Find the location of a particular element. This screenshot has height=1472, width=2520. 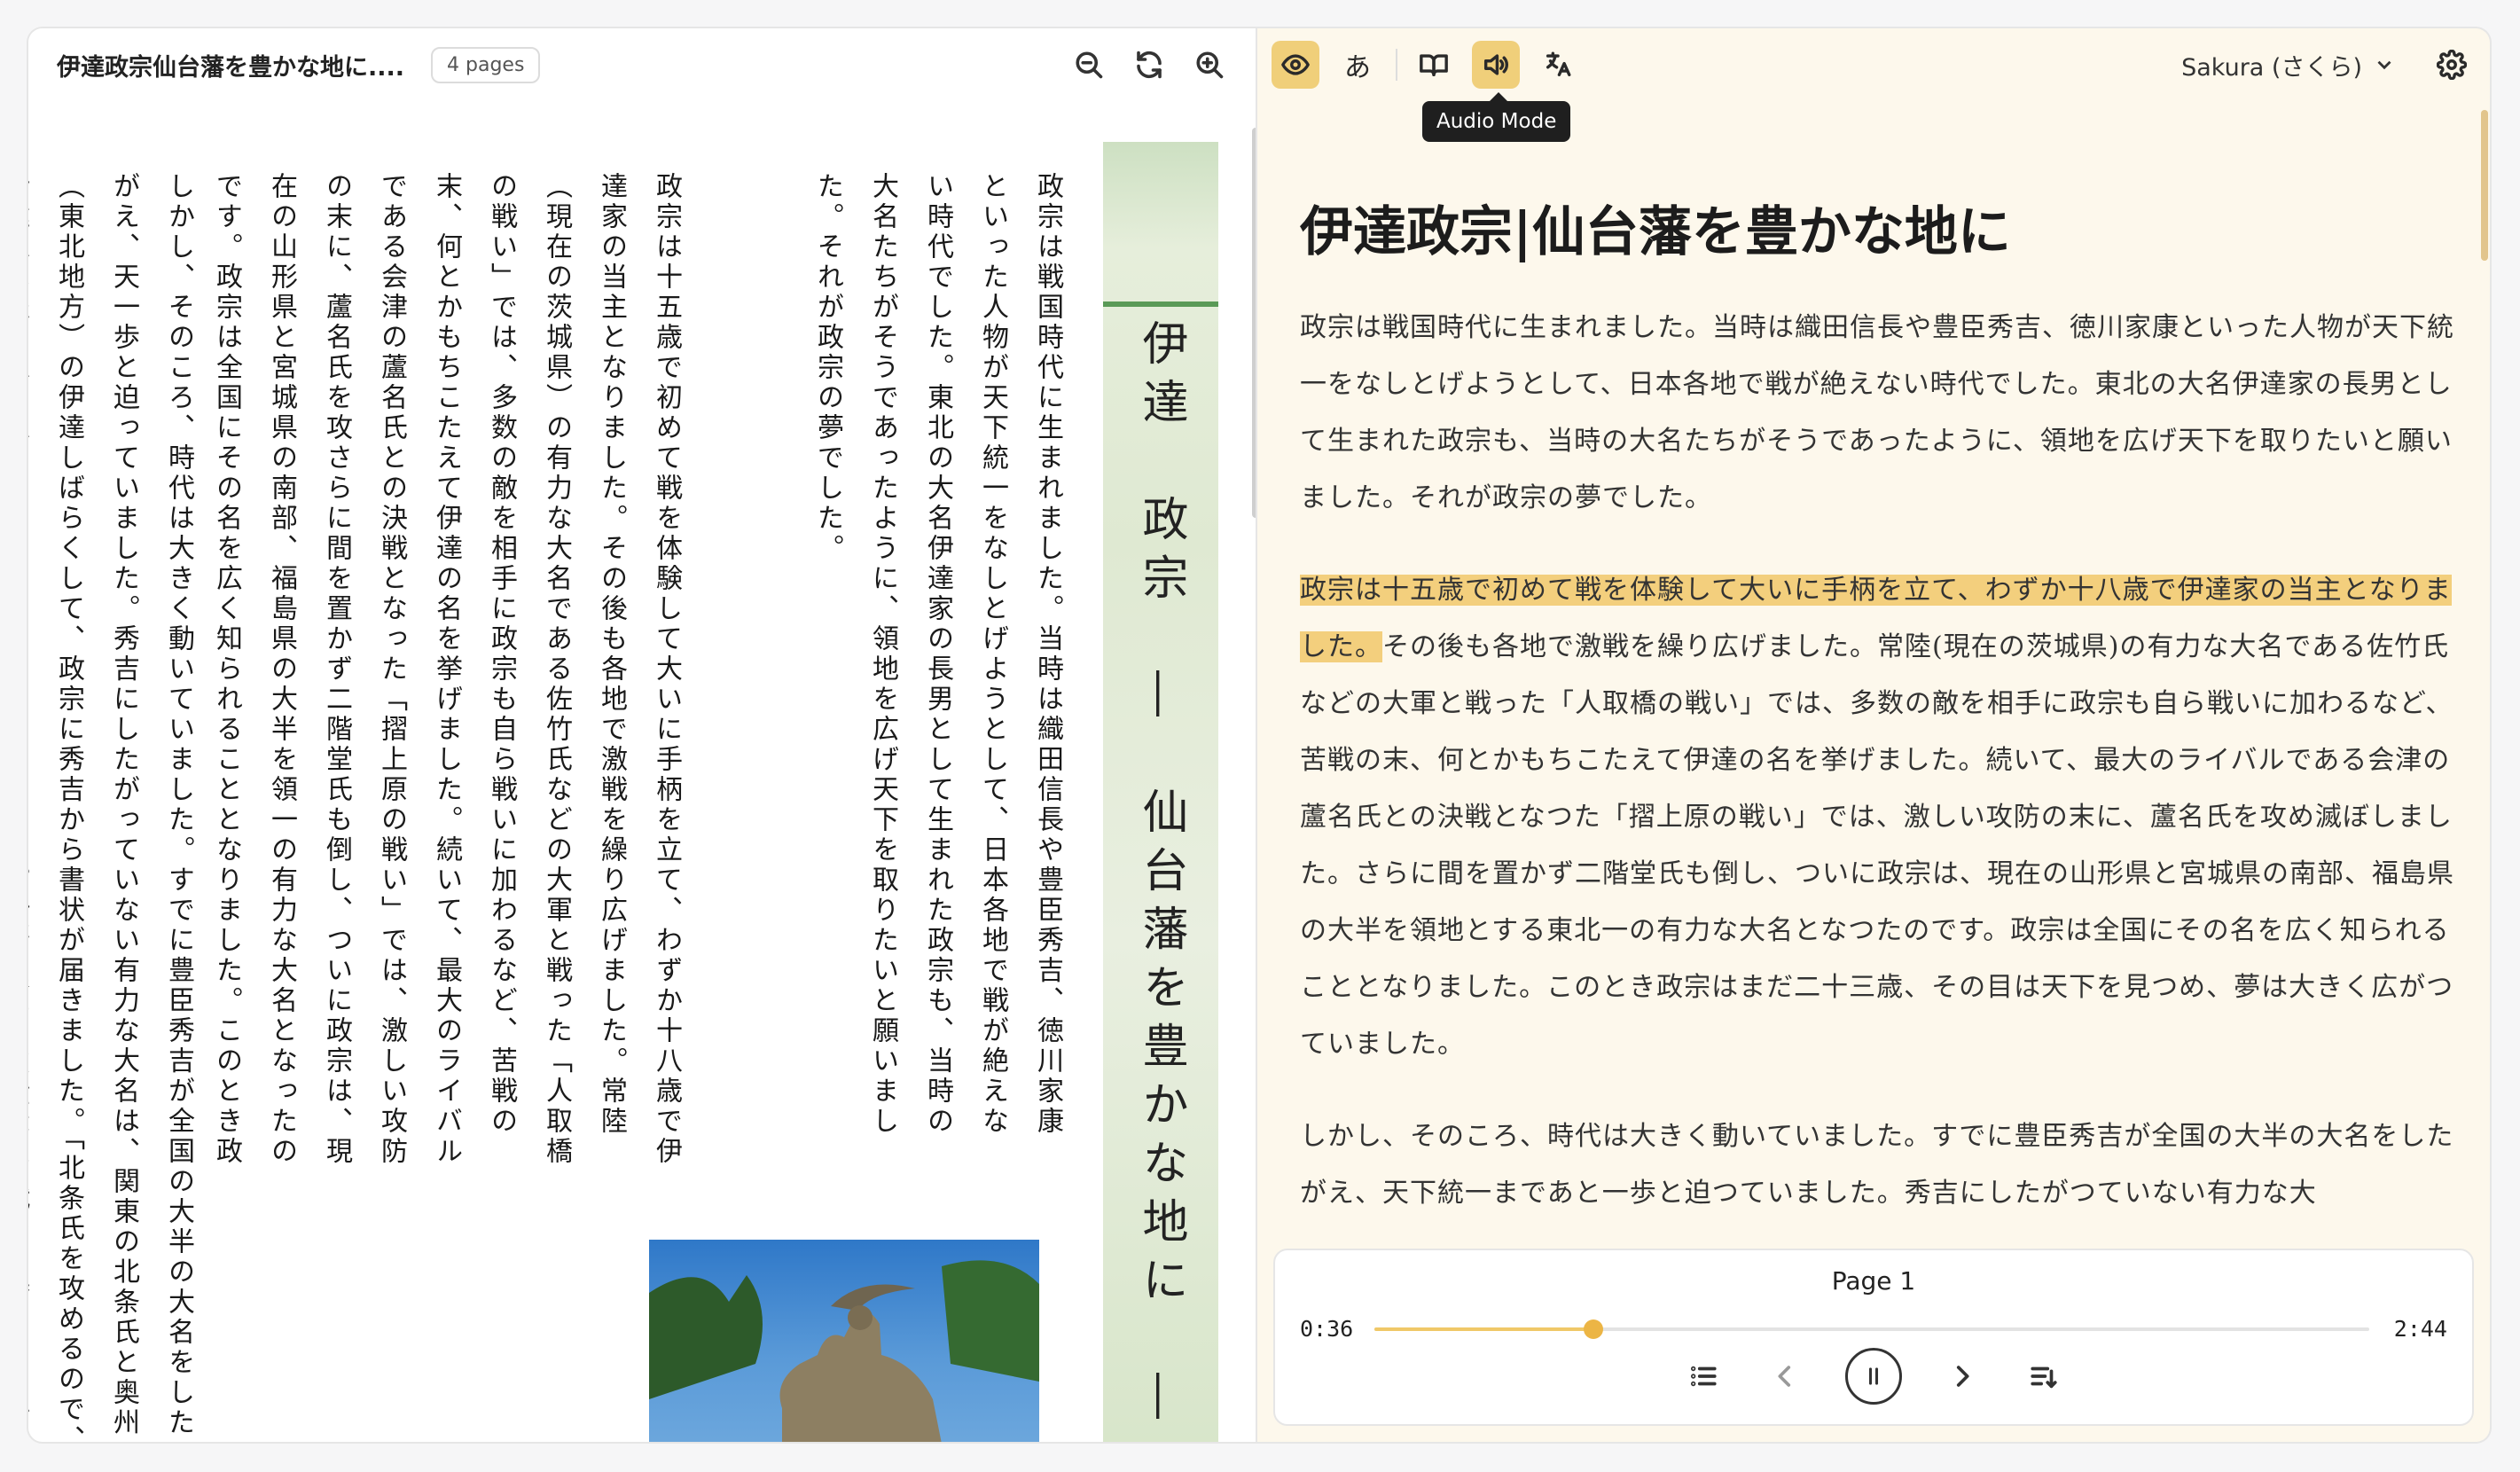

eye-icon is located at coordinates (1295, 64).